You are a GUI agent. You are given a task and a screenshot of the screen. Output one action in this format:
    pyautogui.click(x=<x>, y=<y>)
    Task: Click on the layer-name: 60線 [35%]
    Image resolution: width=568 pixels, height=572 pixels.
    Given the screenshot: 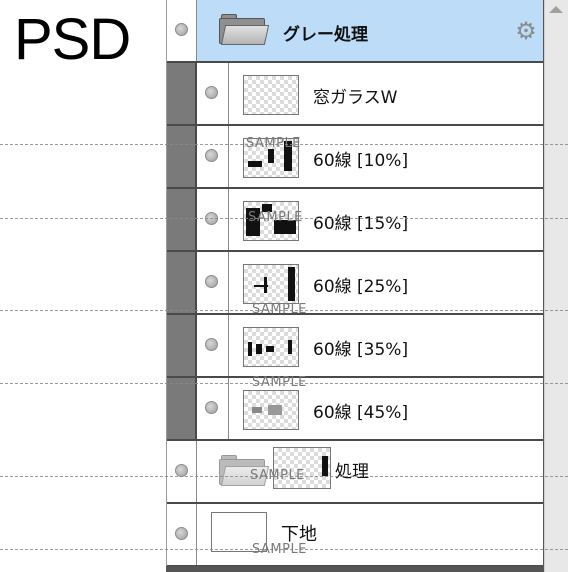 What is the action you would take?
    pyautogui.click(x=361, y=350)
    